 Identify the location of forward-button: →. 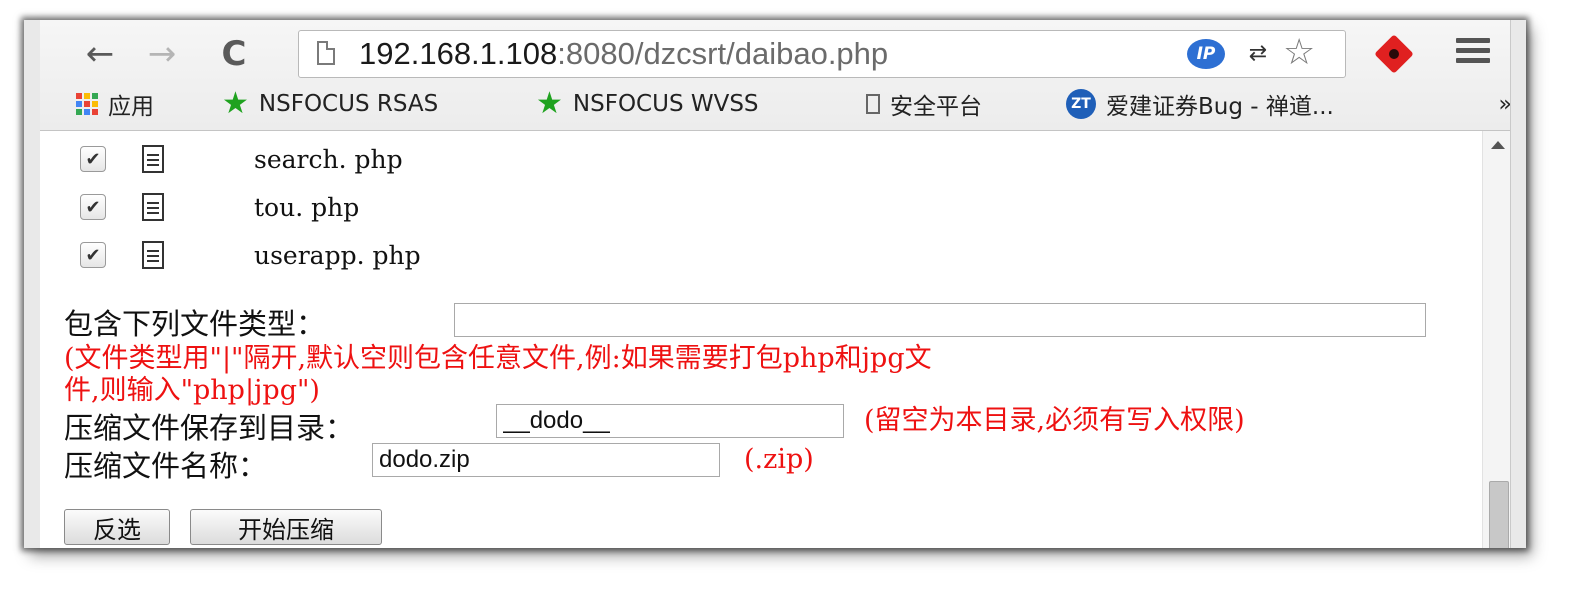
(162, 54).